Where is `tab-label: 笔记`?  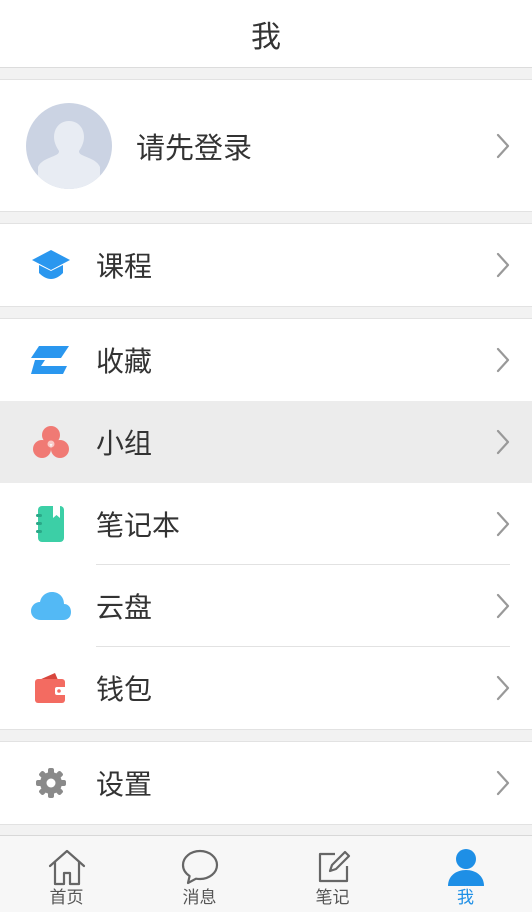 tab-label: 笔记 is located at coordinates (332, 898).